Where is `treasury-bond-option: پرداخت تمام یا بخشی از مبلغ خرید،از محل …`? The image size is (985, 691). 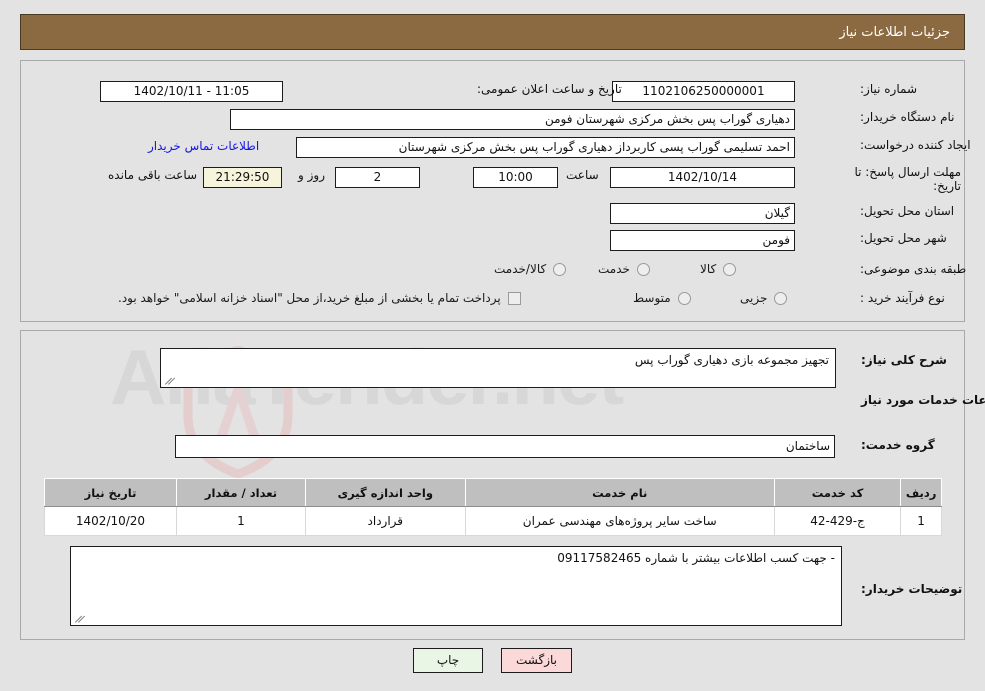 treasury-bond-option: پرداخت تمام یا بخشی از مبلغ خرید،از محل … is located at coordinates (319, 298).